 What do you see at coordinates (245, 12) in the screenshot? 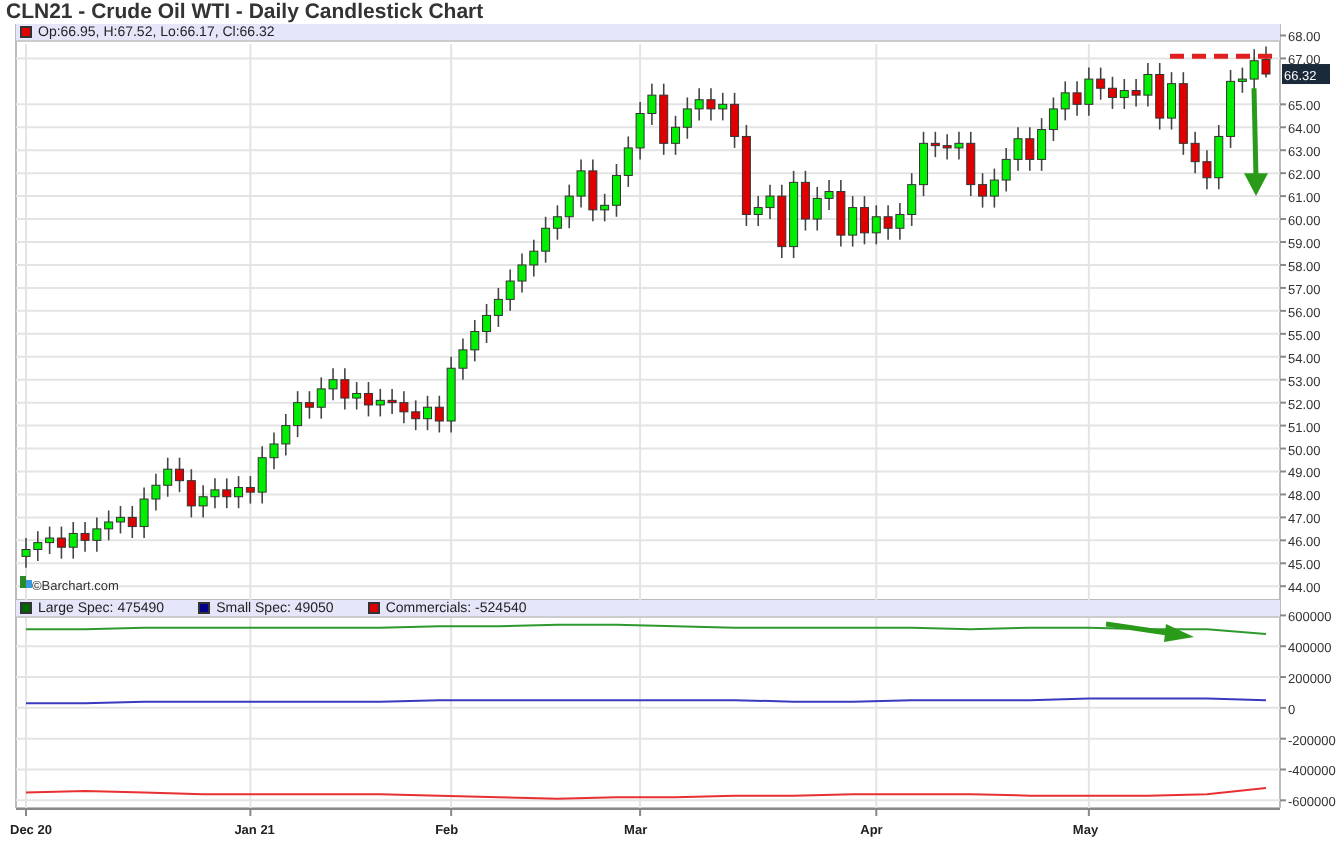
I see `chart-title: CLN21 - Crude Oil WTI - Daily Candlestick Chart` at bounding box center [245, 12].